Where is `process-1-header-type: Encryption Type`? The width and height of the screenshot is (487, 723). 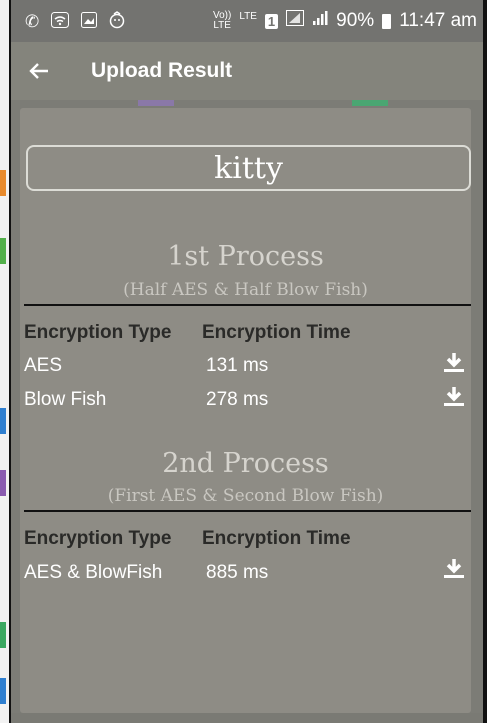 process-1-header-type: Encryption Type is located at coordinates (98, 332).